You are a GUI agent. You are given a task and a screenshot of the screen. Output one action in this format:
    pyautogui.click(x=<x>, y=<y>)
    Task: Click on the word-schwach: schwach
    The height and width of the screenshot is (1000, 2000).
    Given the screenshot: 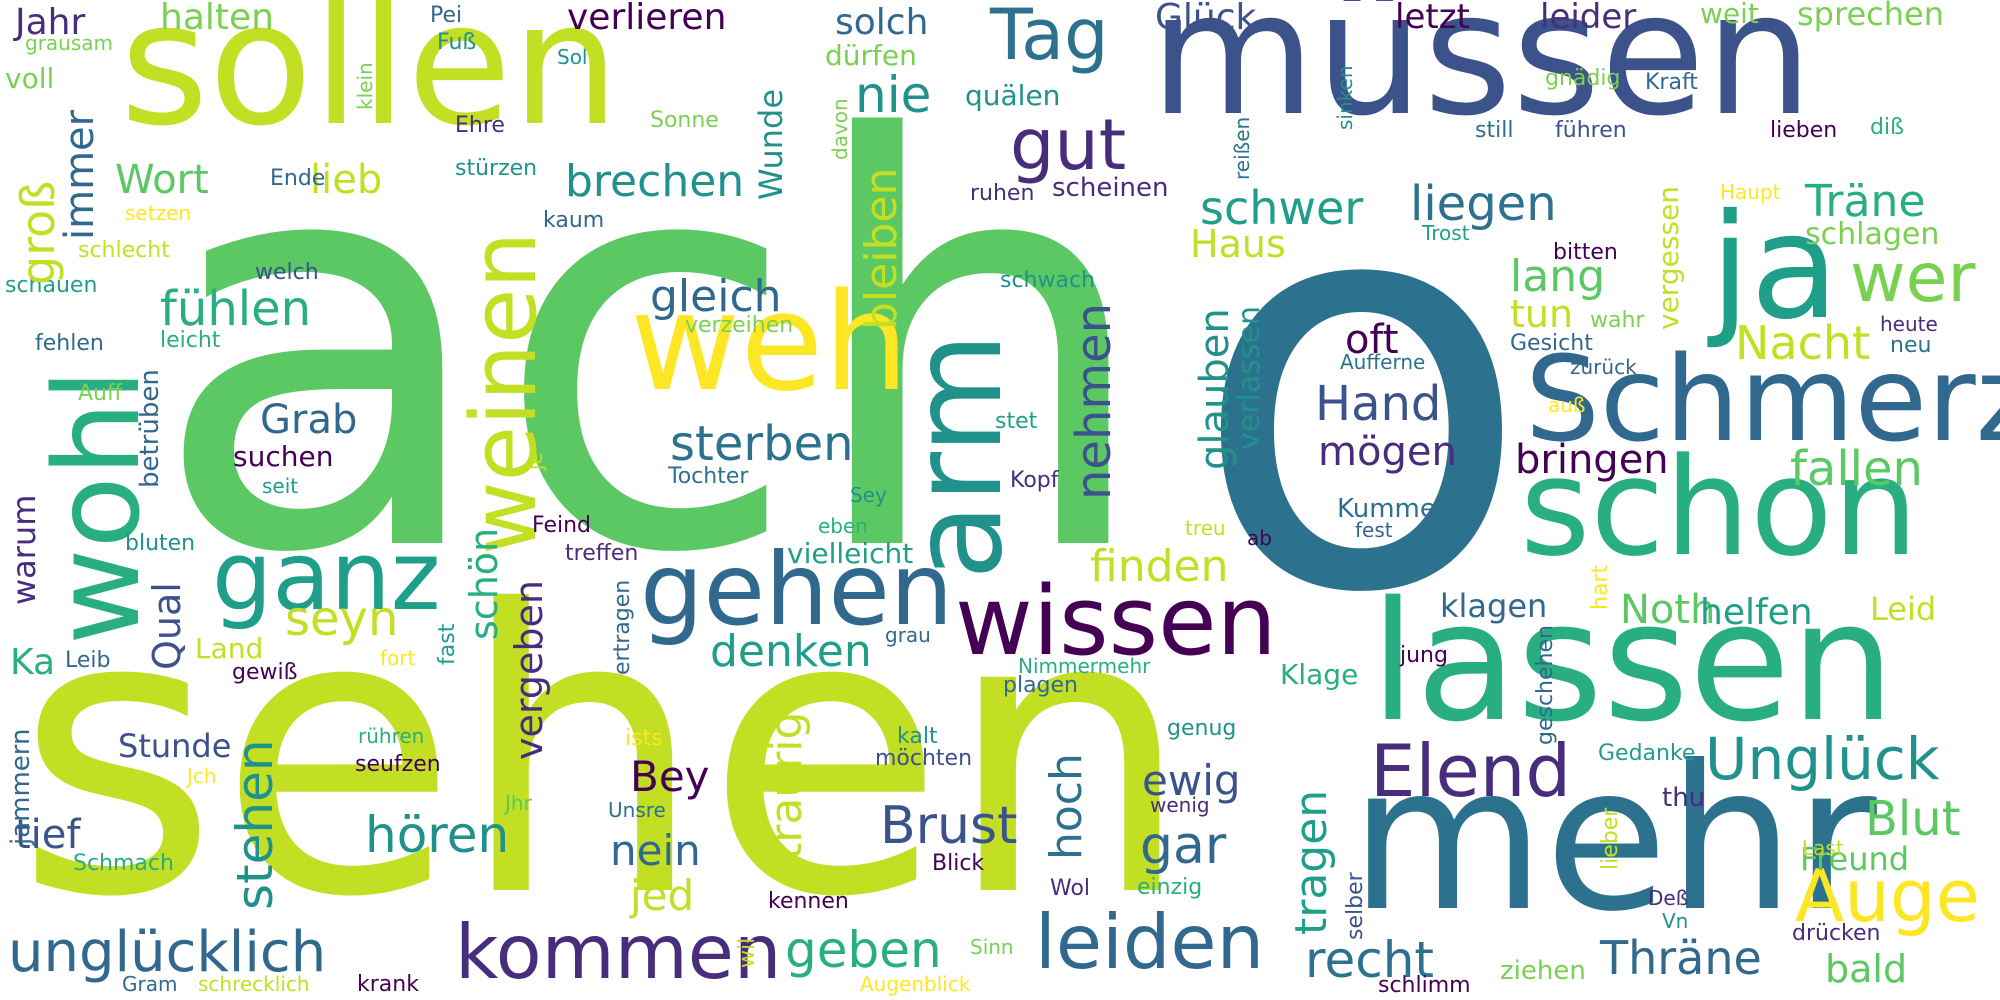 What is the action you would take?
    pyautogui.click(x=1048, y=280)
    